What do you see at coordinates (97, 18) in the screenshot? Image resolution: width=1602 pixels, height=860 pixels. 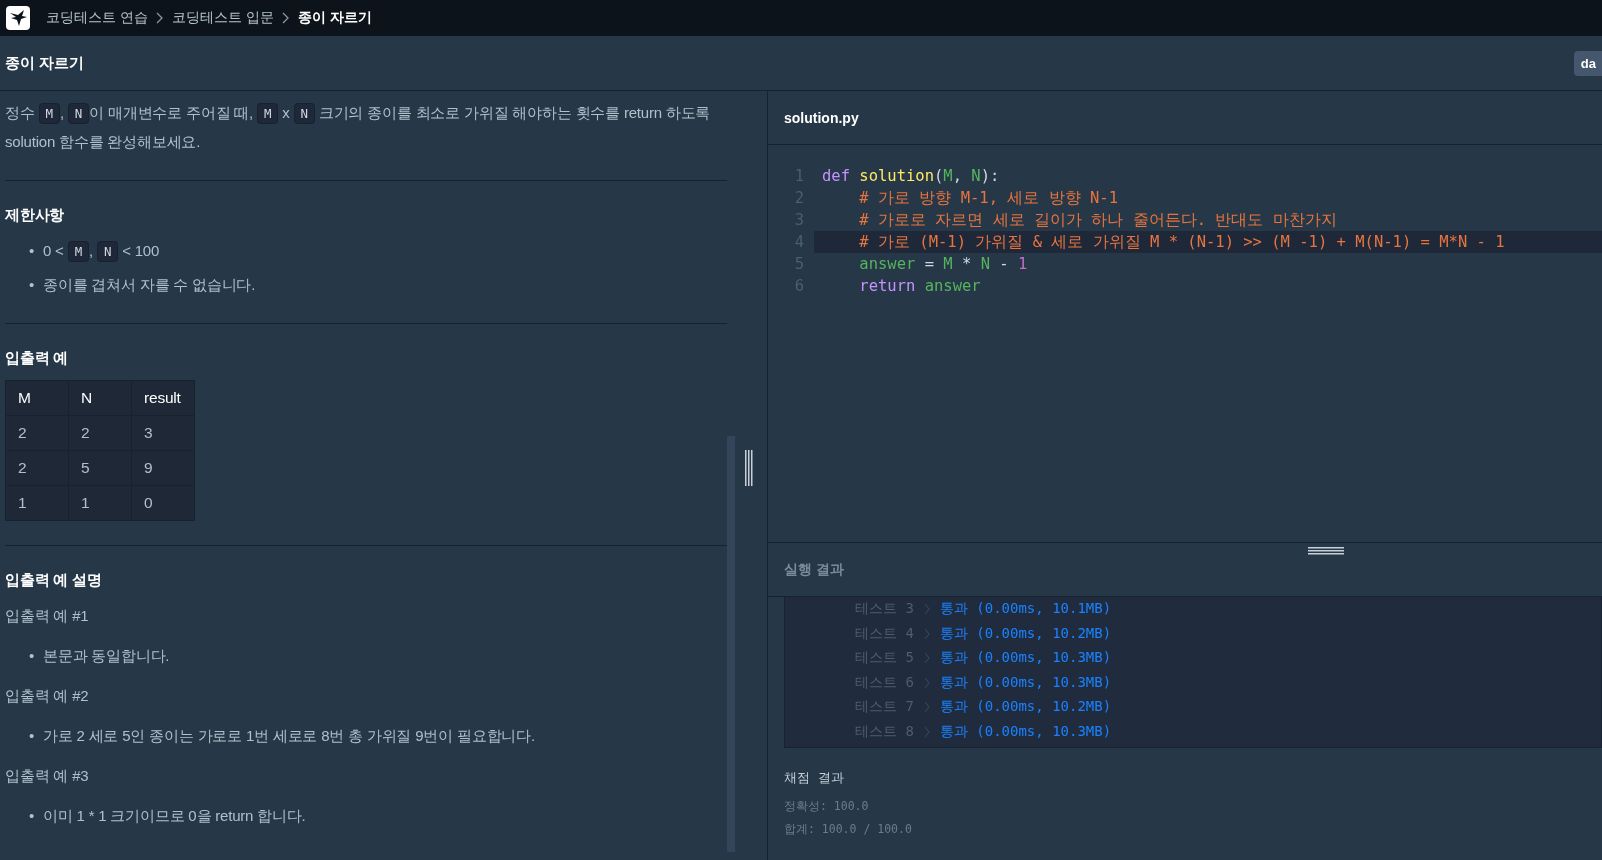 I see `breadcrumb-link: 코딩테스트 연습` at bounding box center [97, 18].